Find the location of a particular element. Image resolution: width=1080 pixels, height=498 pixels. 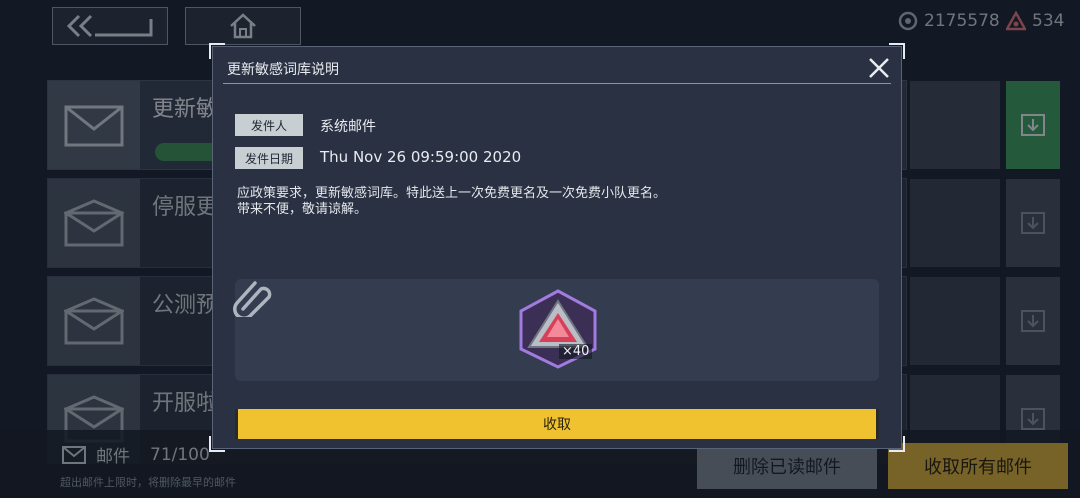

title-divider is located at coordinates (557, 83).